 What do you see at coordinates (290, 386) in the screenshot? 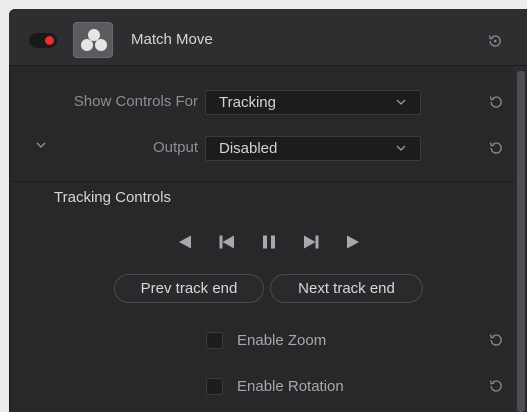
I see `enable-rotation-label: Enable Rotation` at bounding box center [290, 386].